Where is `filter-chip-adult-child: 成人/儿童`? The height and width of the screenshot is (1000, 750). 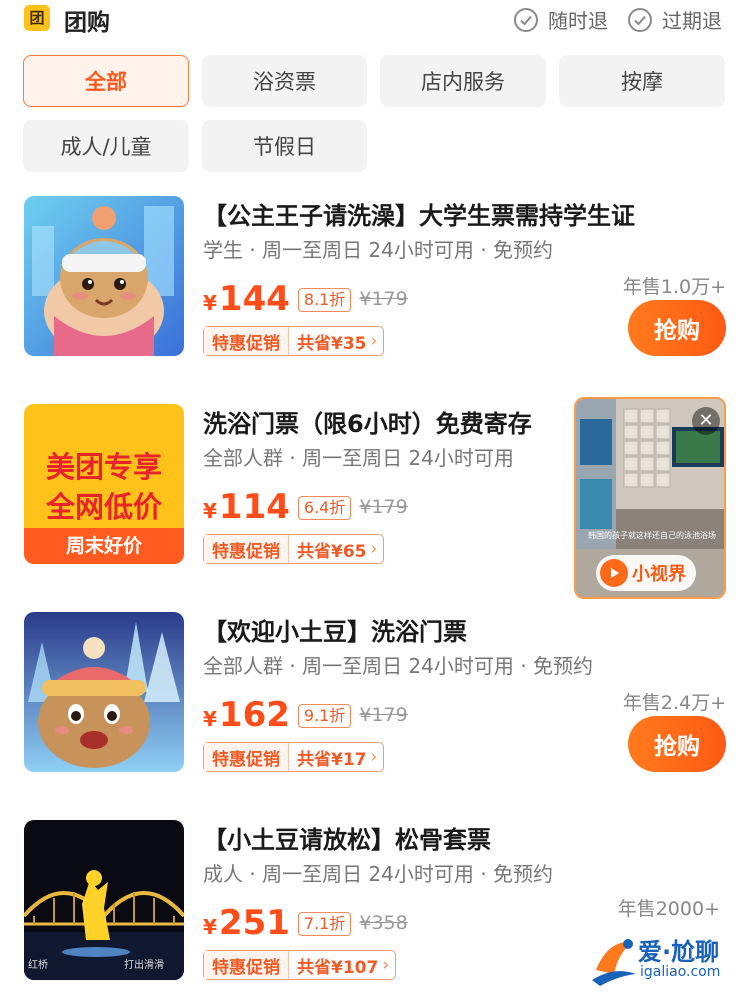
filter-chip-adult-child: 成人/儿童 is located at coordinates (106, 146).